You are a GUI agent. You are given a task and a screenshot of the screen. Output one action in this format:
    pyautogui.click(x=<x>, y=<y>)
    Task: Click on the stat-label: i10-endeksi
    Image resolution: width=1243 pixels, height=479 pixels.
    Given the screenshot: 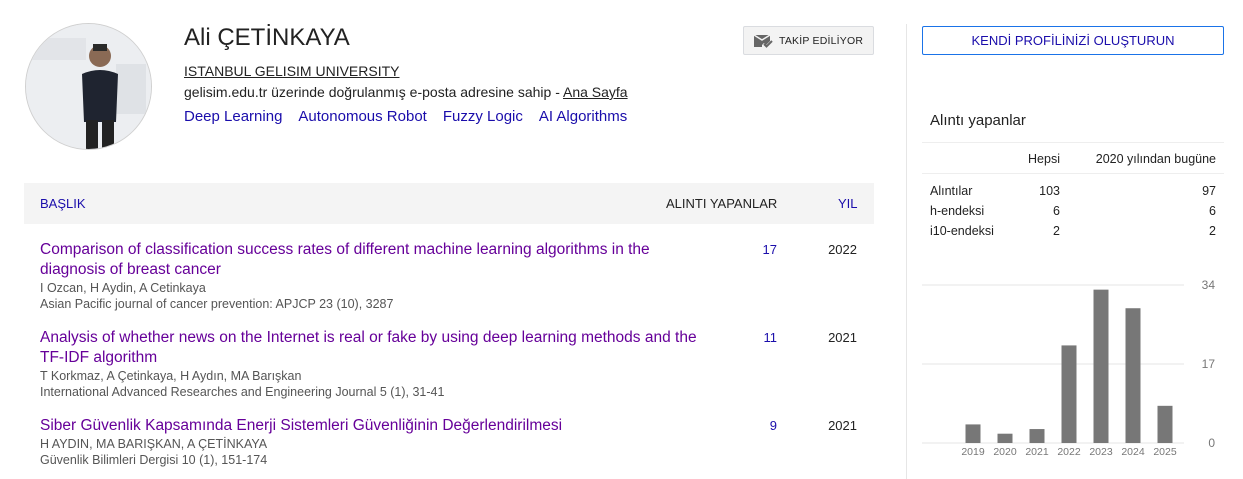 What is the action you would take?
    pyautogui.click(x=962, y=231)
    